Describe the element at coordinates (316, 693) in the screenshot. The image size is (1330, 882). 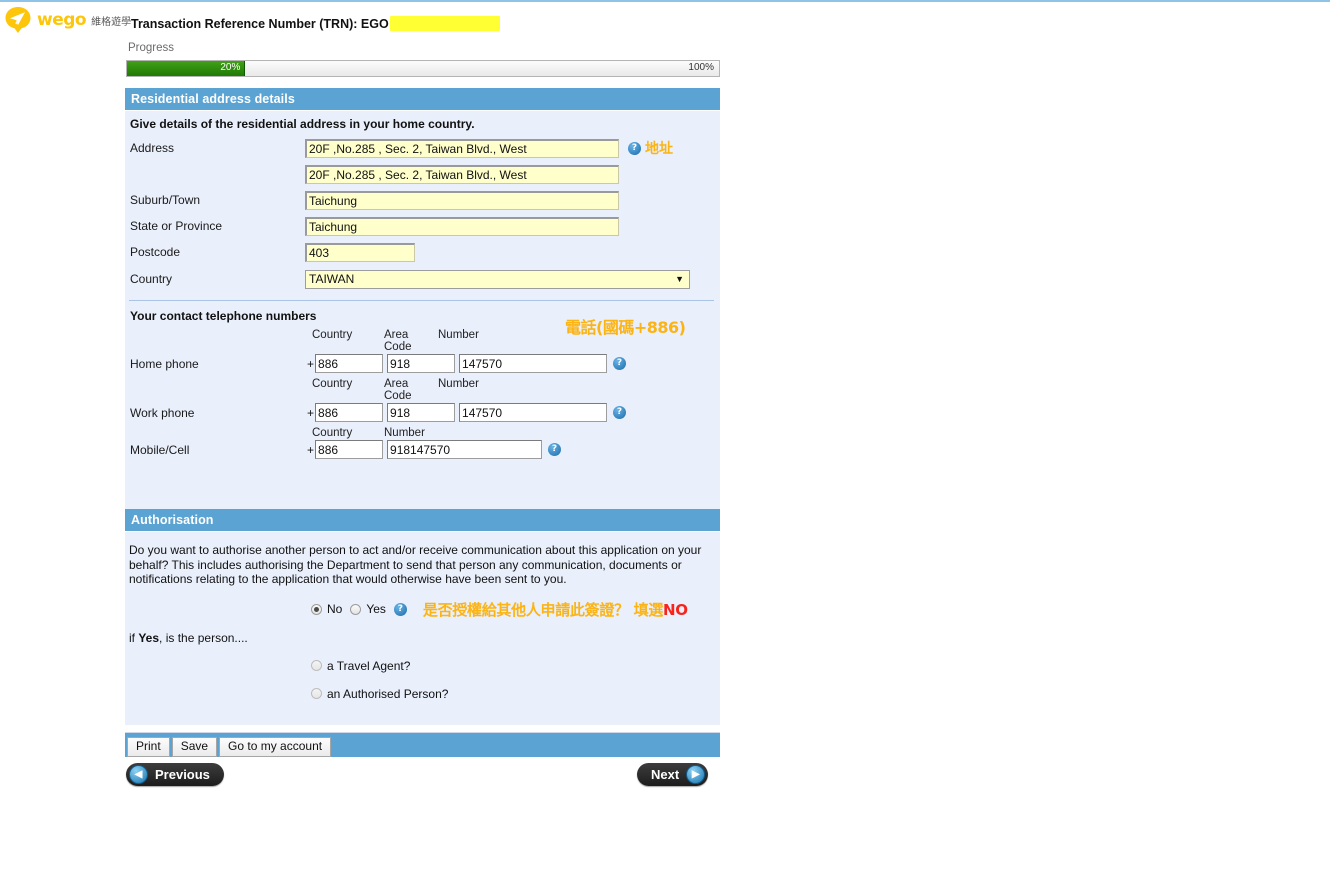
I see `radio-authorised-person` at that location.